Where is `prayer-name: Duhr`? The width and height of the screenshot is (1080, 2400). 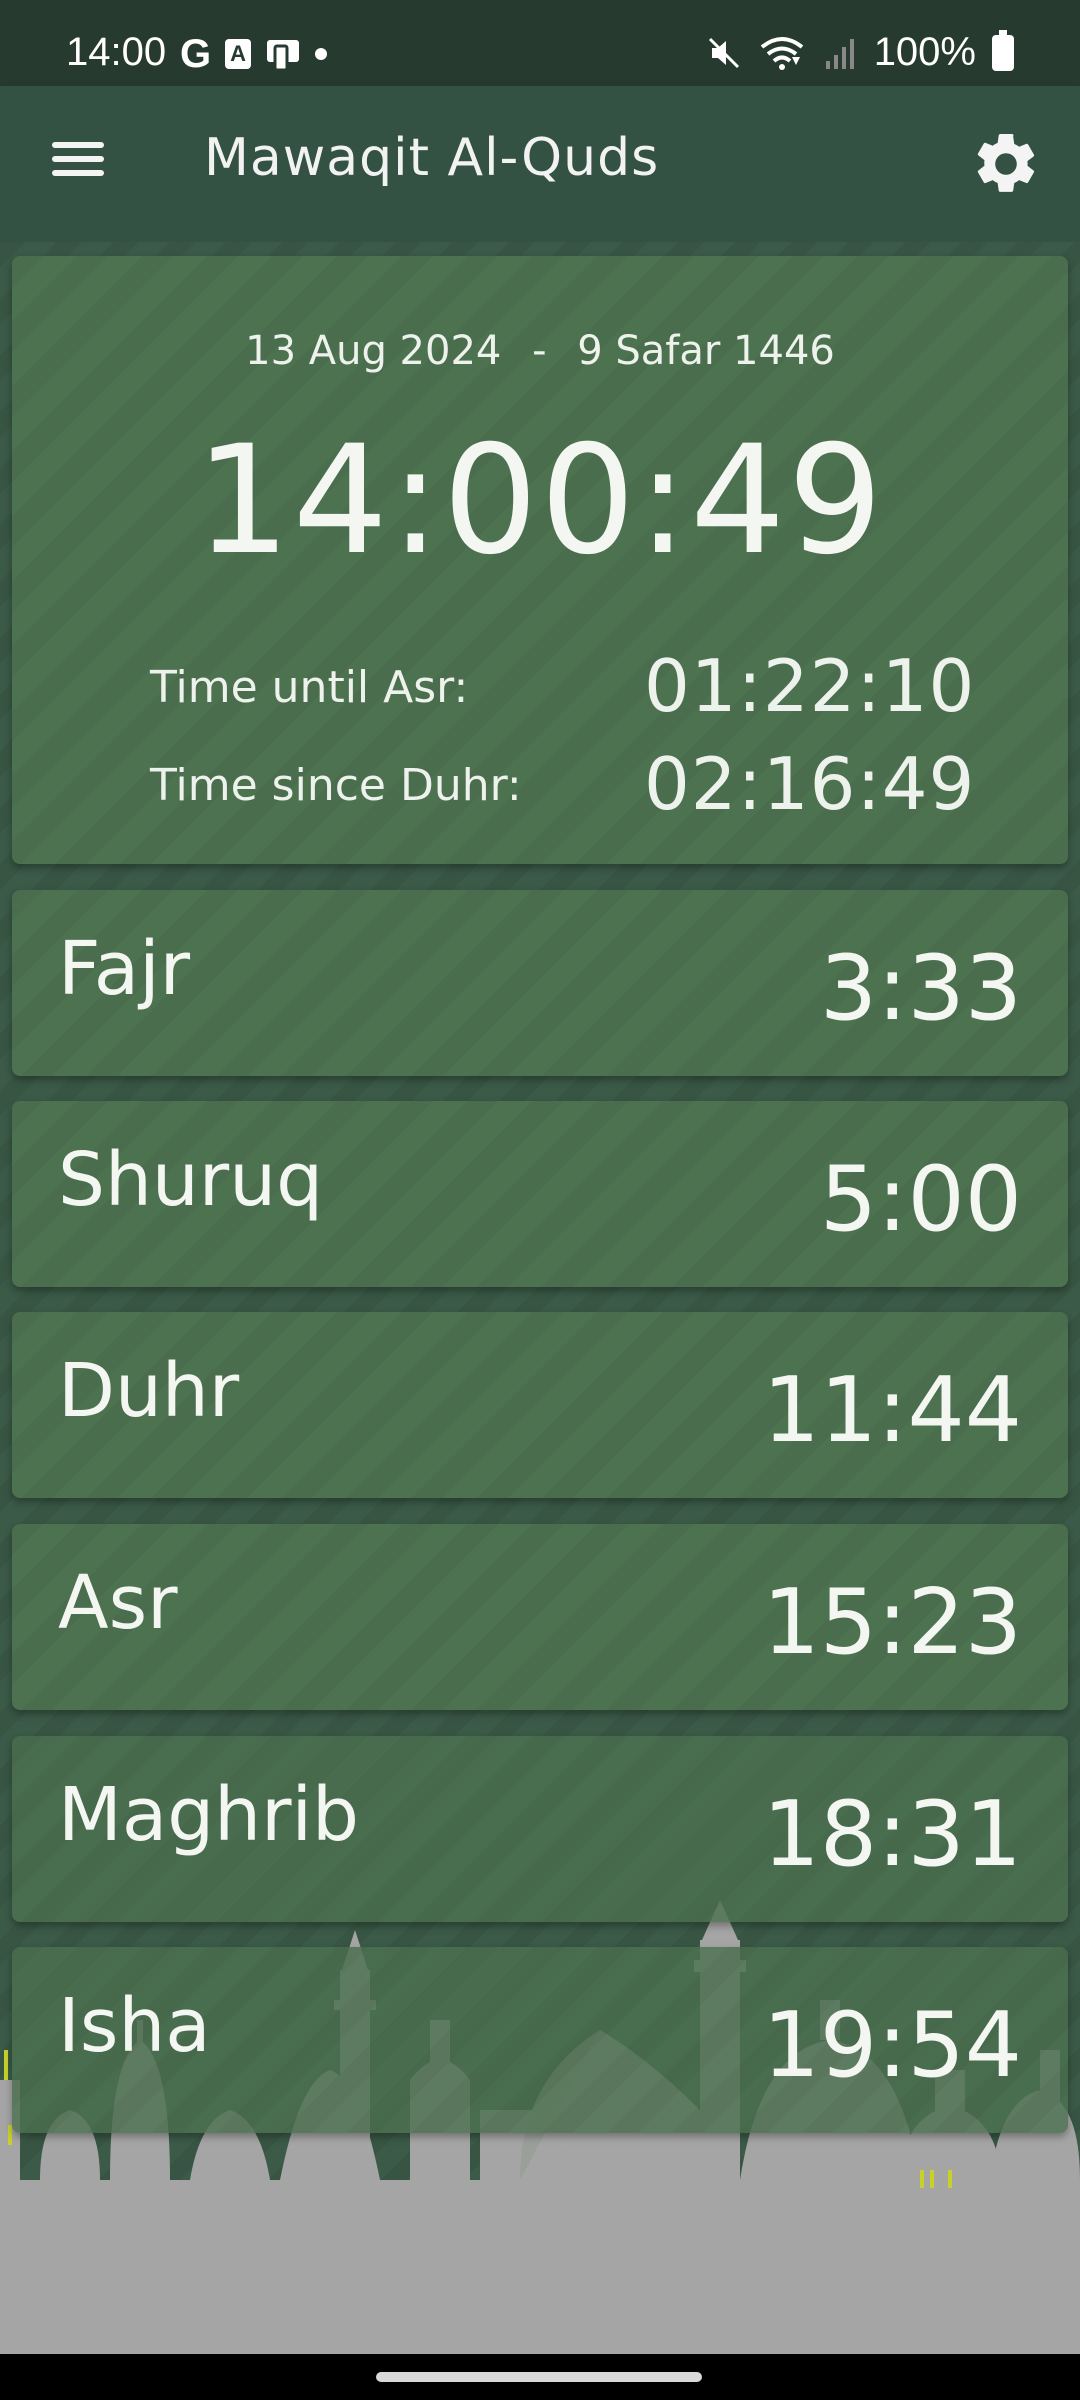
prayer-name: Duhr is located at coordinates (149, 1391).